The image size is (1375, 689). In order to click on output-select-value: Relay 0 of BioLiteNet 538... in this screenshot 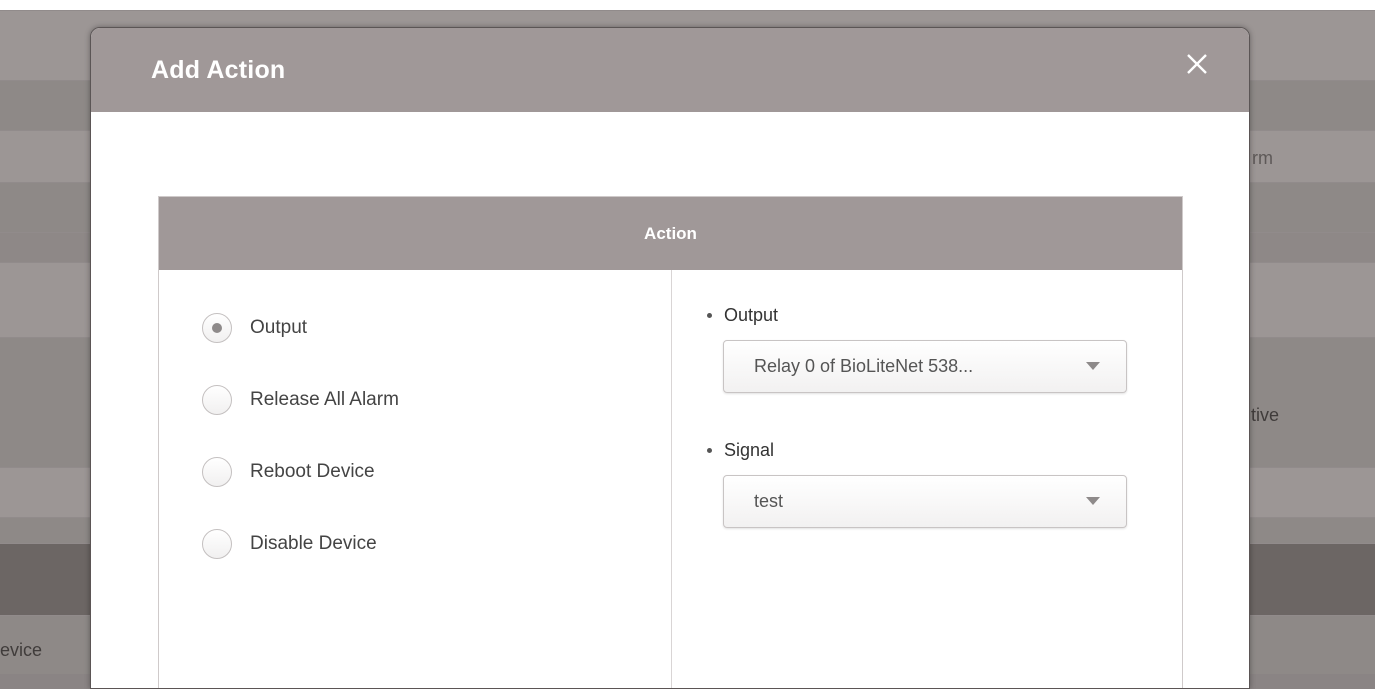, I will do `click(864, 366)`.